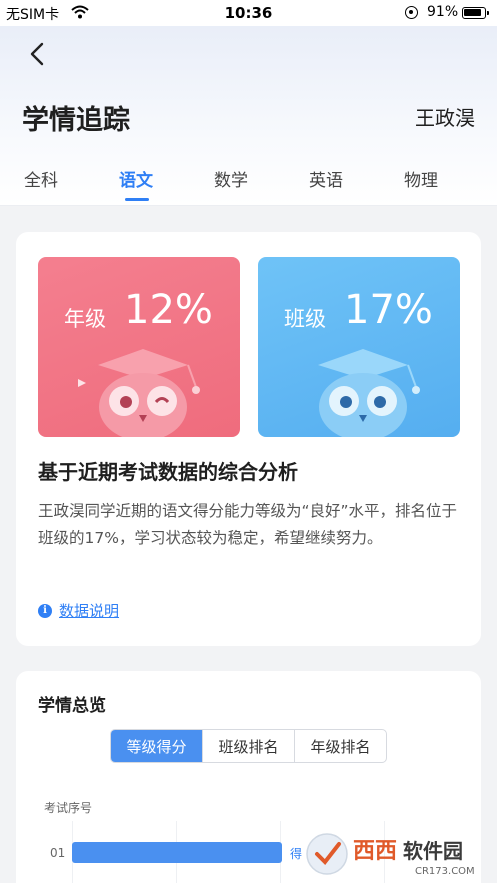 This screenshot has width=497, height=883. Describe the element at coordinates (411, 12) in the screenshot. I see `rotation-lock-icon` at that location.